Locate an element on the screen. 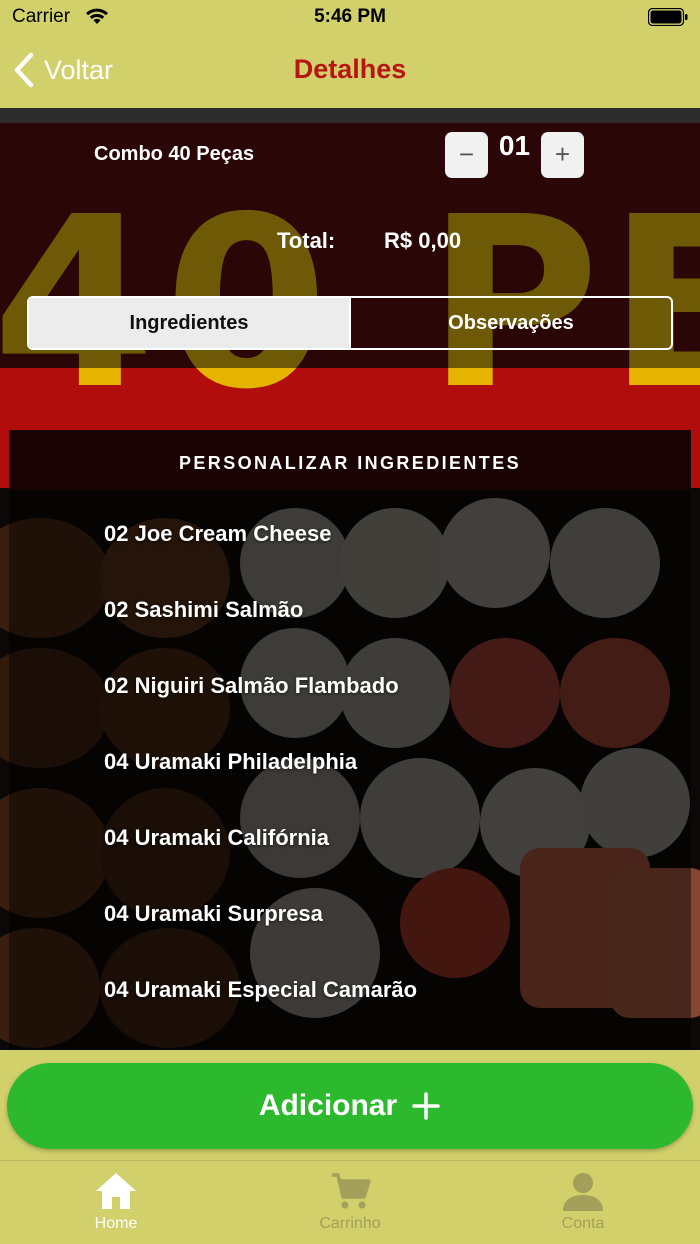  tab-account-label: Conta is located at coordinates (583, 1223).